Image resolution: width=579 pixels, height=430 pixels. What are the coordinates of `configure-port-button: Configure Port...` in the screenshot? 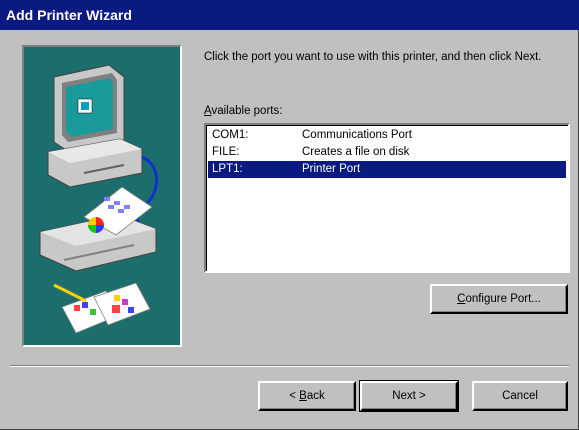 It's located at (499, 299).